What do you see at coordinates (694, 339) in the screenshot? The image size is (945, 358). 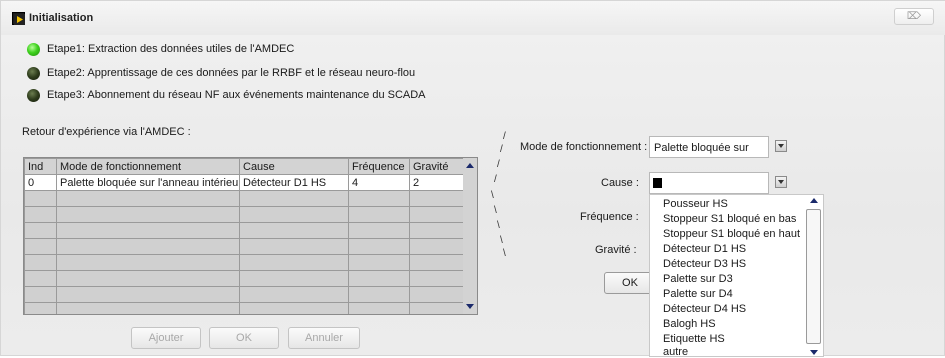 I see `list-item: Etiquette HS` at bounding box center [694, 339].